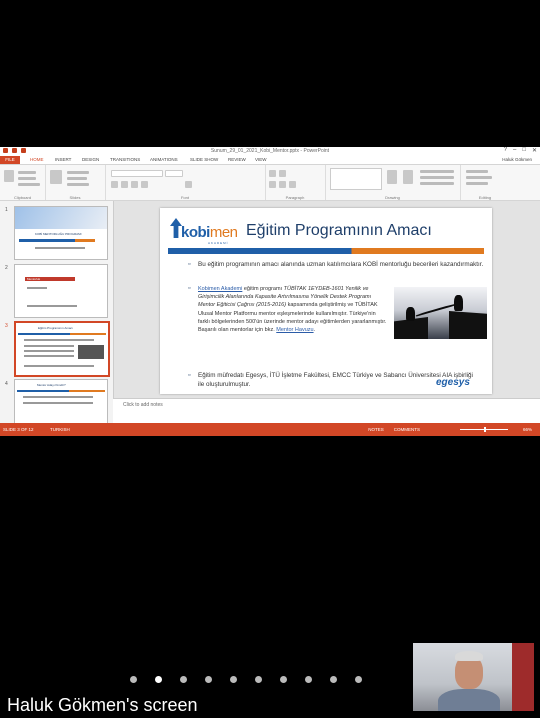  I want to click on copy-button, so click(27, 178).